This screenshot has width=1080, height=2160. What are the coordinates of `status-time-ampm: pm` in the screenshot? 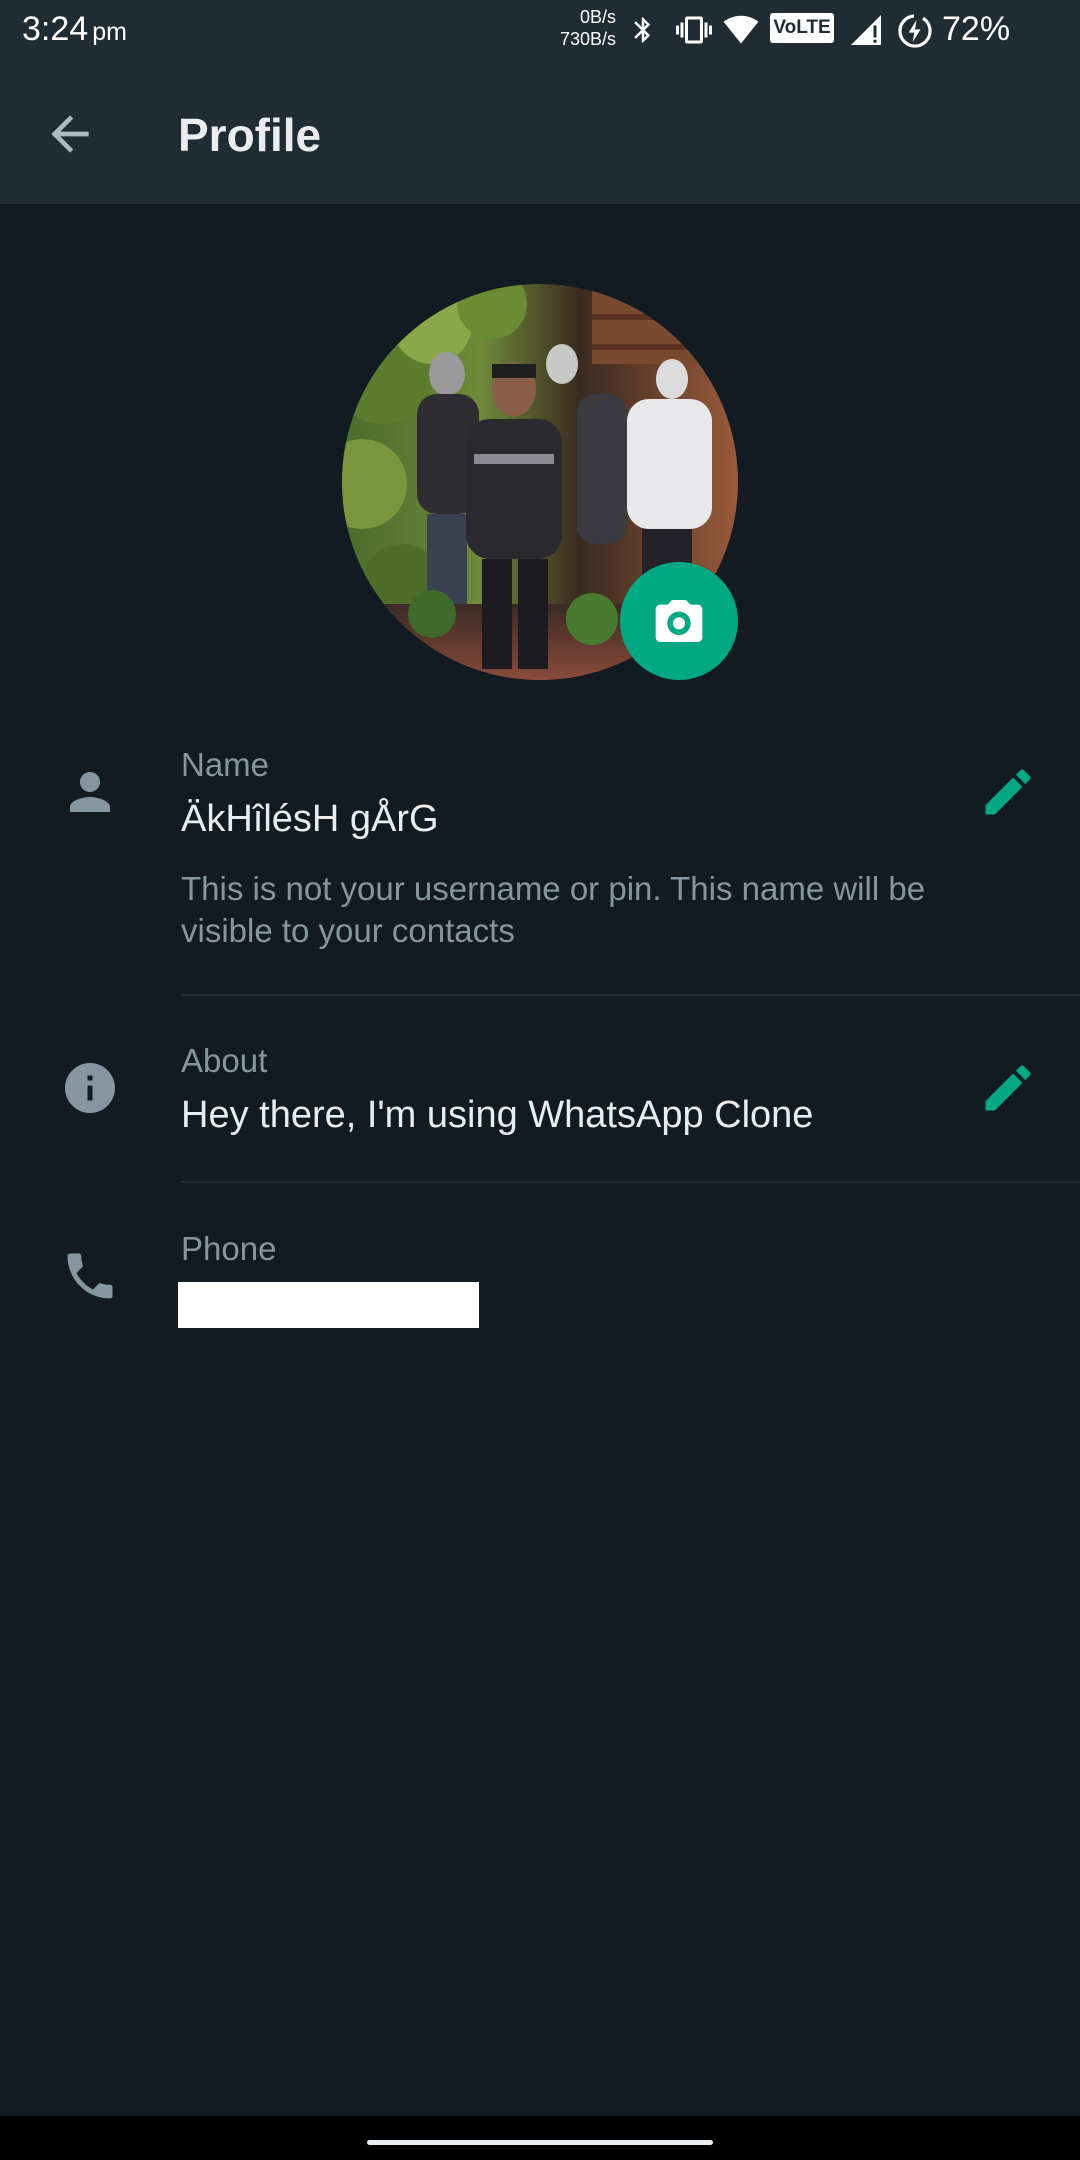 It's located at (109, 32).